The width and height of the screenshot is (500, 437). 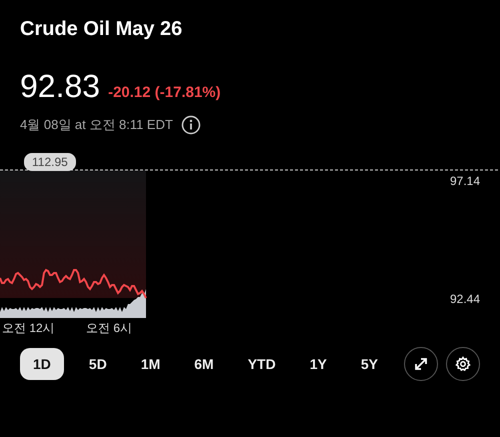 I want to click on axis-label: 오전 12시, so click(x=28, y=328).